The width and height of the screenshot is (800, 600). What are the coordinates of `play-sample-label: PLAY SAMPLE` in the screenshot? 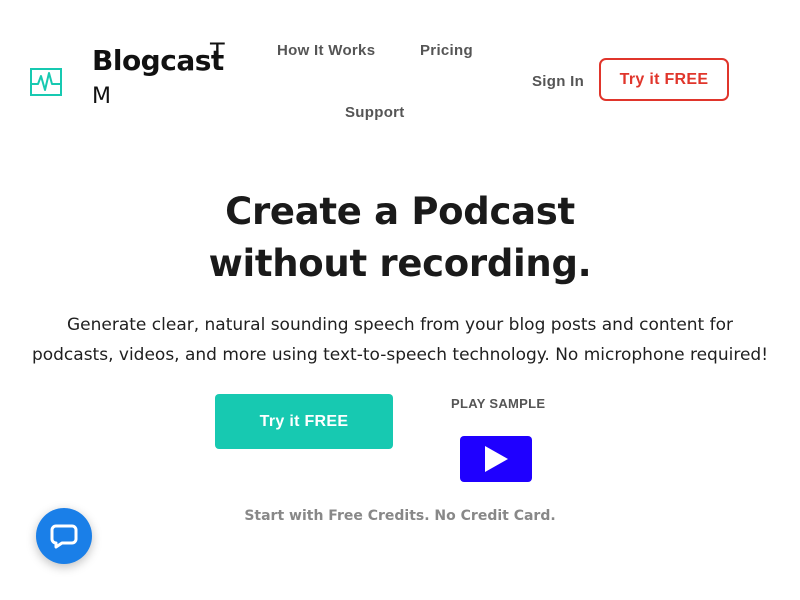 It's located at (498, 403).